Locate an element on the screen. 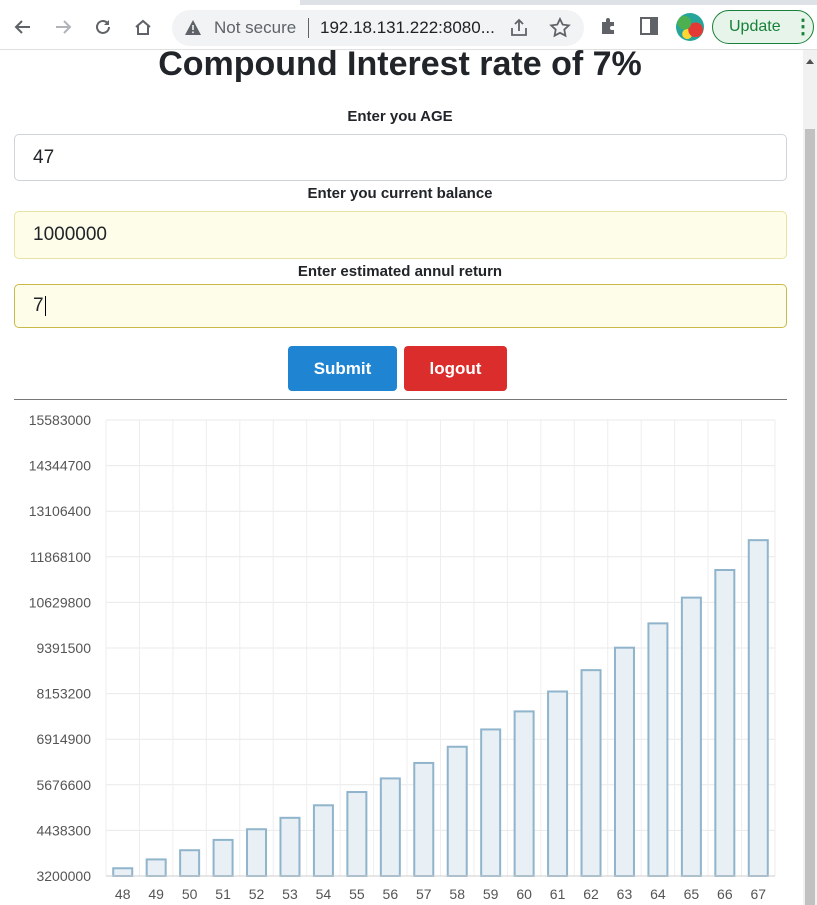 The image size is (817, 905). balance-label: Enter you current balance is located at coordinates (400, 193).